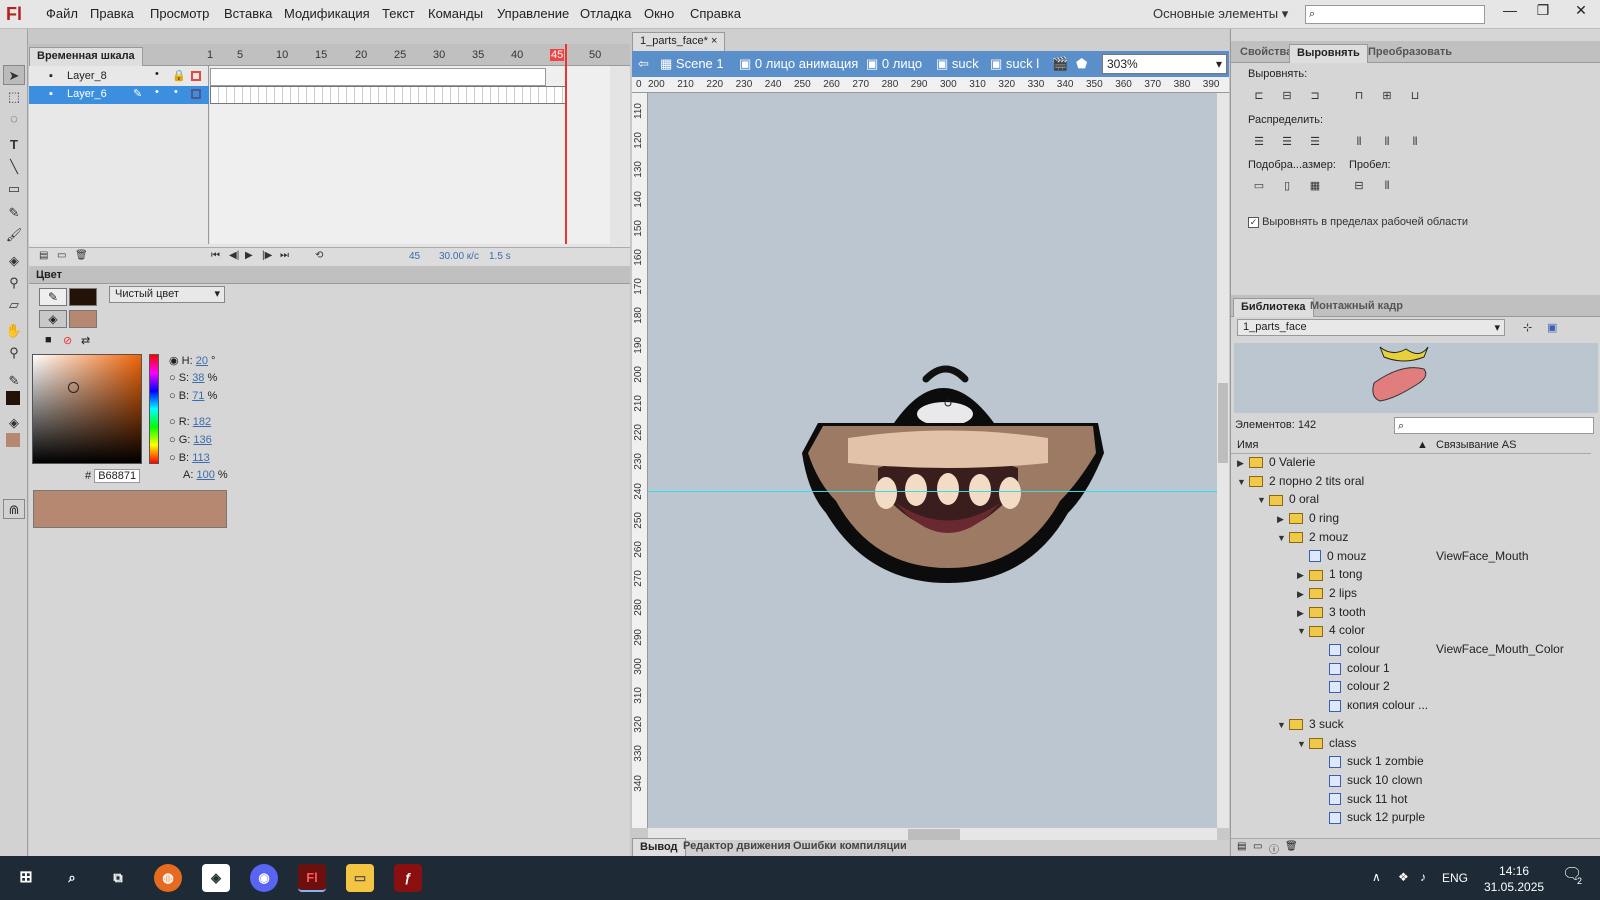 The image size is (1600, 900). I want to click on hue-slider, so click(154, 409).